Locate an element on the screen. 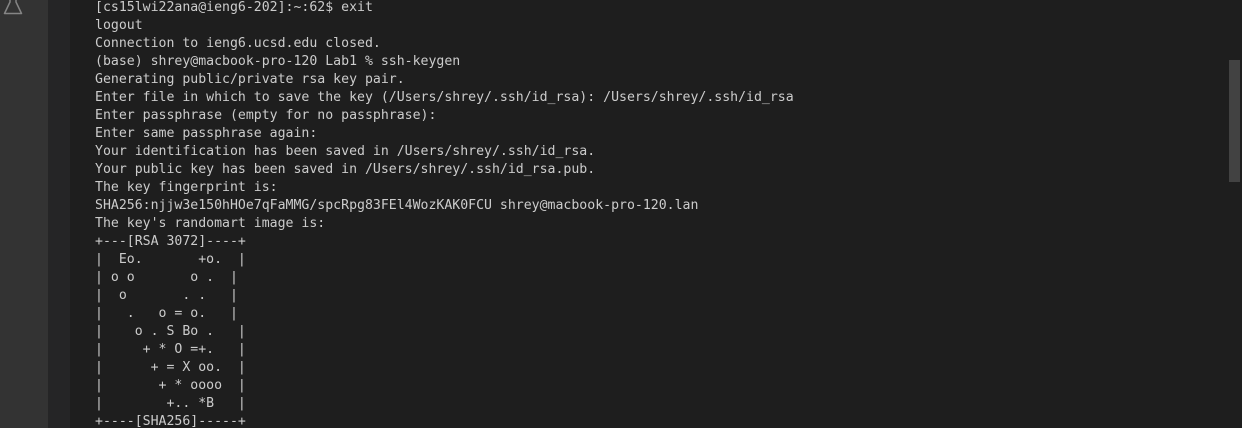 This screenshot has width=1242, height=428. terminal-line: Generating public/private rsa key pair. is located at coordinates (250, 79).